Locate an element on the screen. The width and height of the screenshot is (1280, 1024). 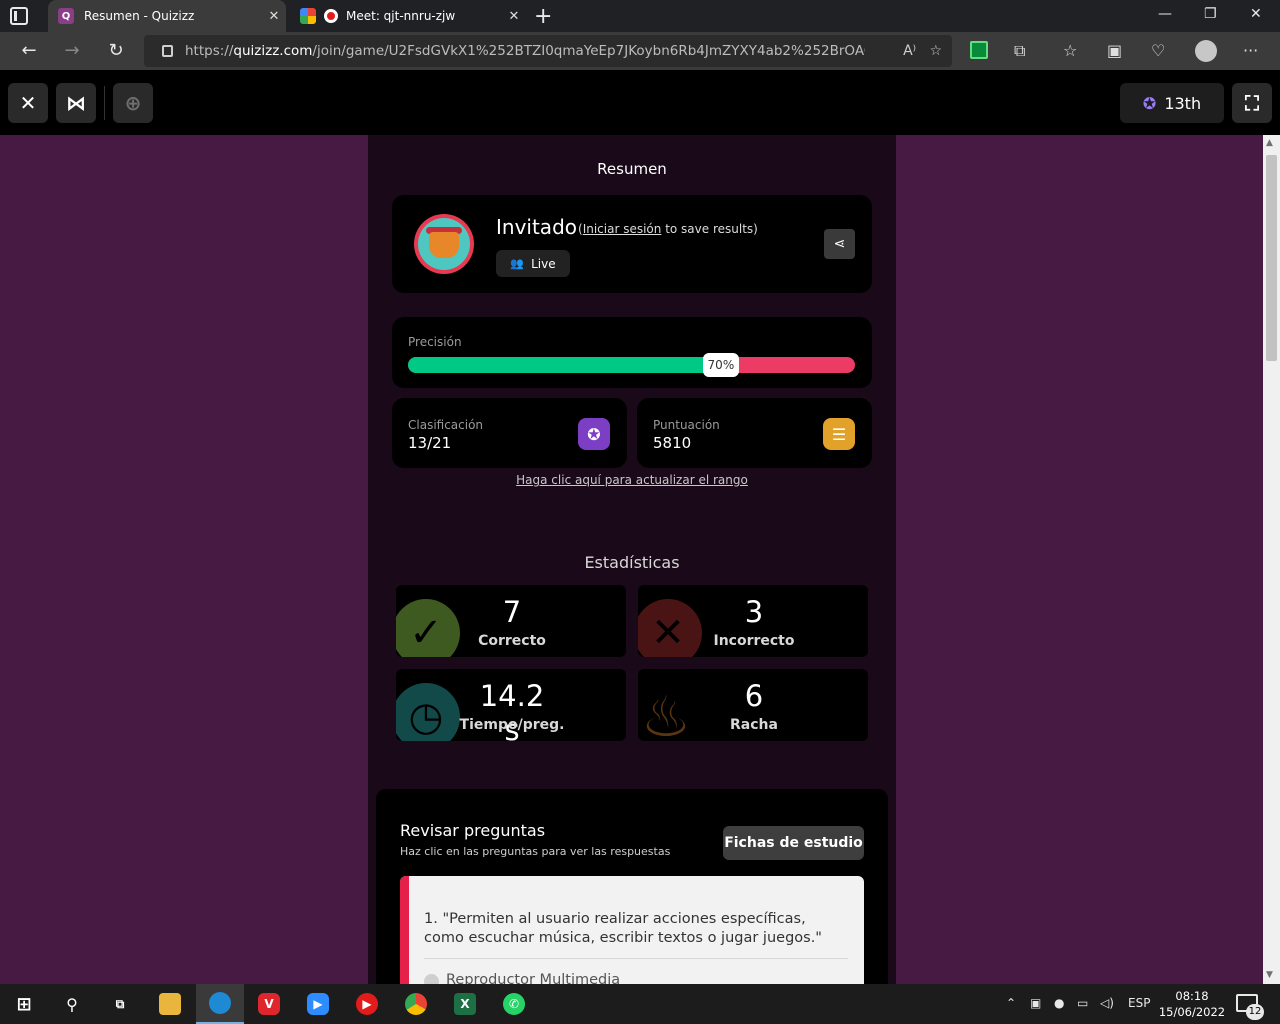
option-text: Reproductor Multimedia is located at coordinates (533, 978).